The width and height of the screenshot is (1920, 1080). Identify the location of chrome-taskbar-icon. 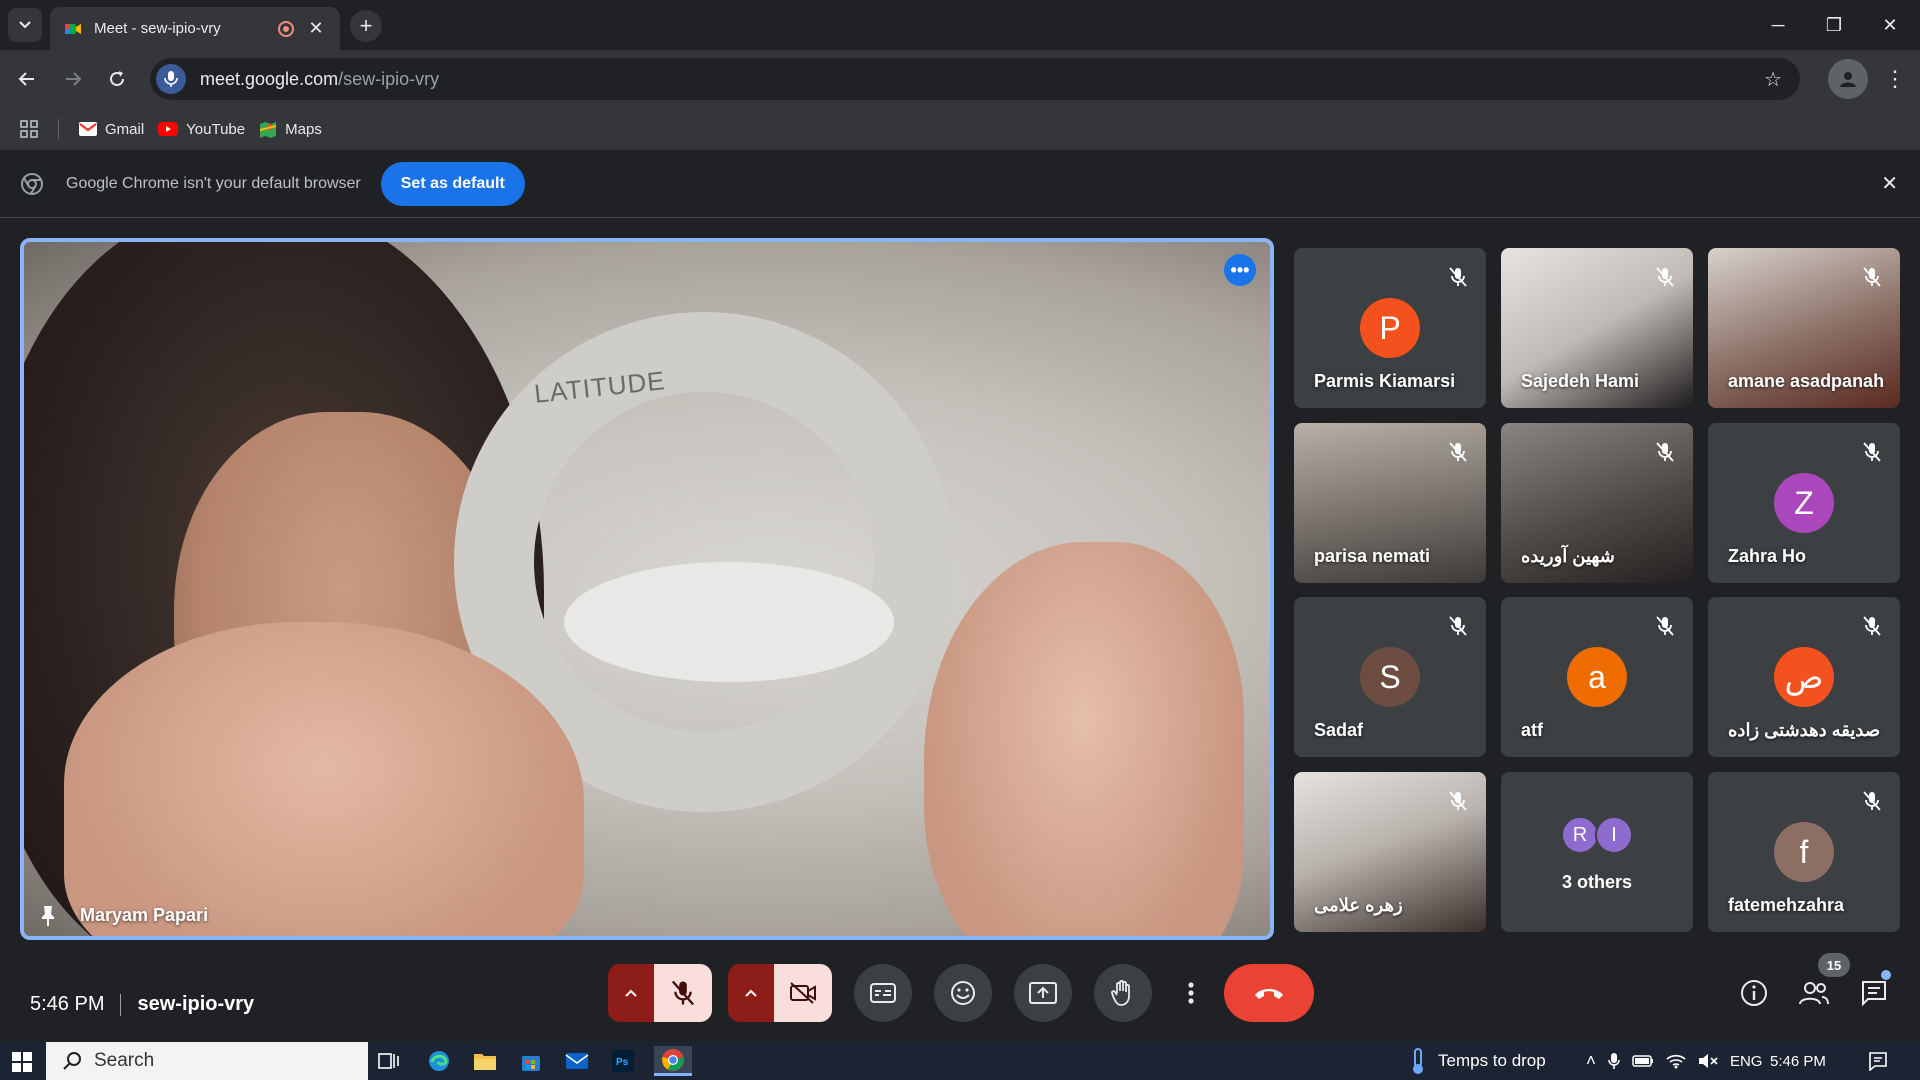
(673, 1061).